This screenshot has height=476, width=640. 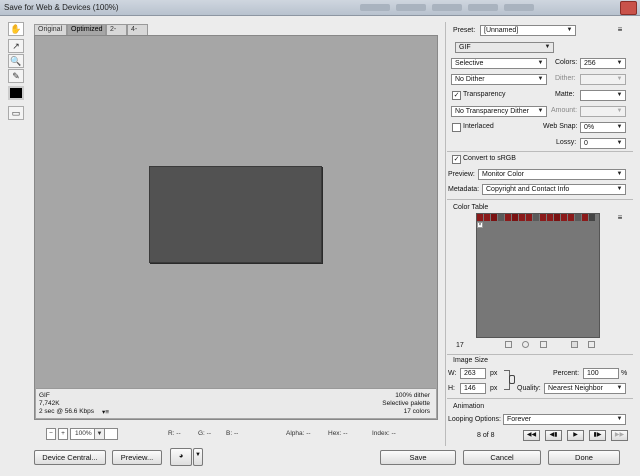 I want to click on transparency-dither-dropdown: No Transparency Dither ▼, so click(x=499, y=111).